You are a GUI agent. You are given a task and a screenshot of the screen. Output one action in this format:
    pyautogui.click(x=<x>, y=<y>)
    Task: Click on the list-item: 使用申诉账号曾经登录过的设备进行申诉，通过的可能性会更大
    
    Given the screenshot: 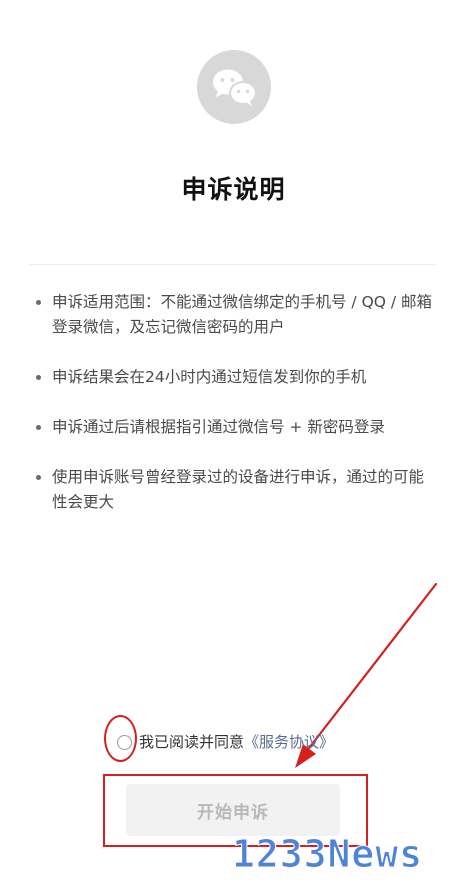 What is the action you would take?
    pyautogui.click(x=236, y=490)
    